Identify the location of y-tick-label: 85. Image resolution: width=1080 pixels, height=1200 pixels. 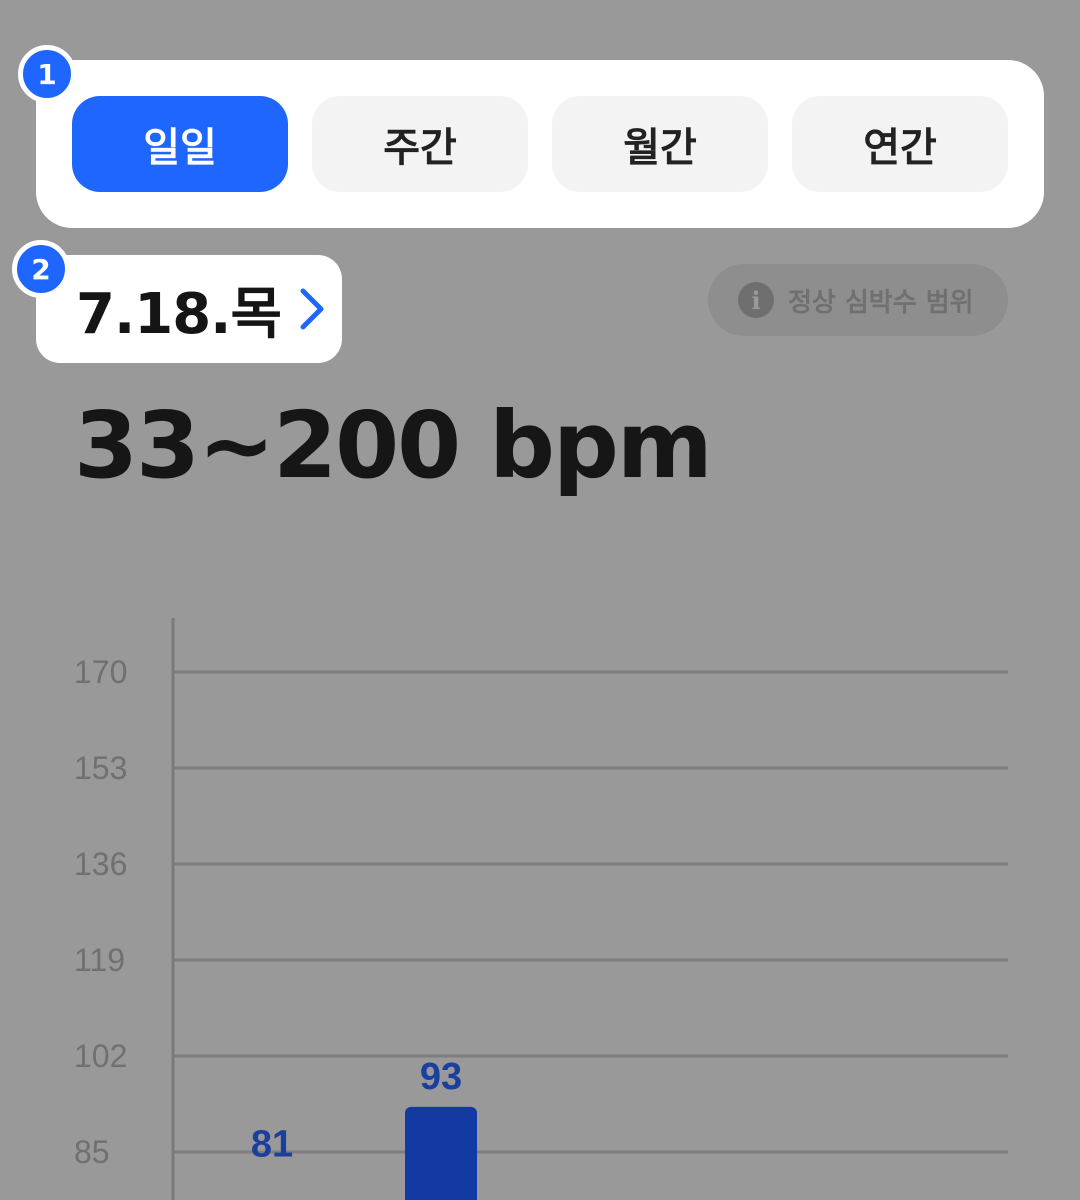
(92, 1152).